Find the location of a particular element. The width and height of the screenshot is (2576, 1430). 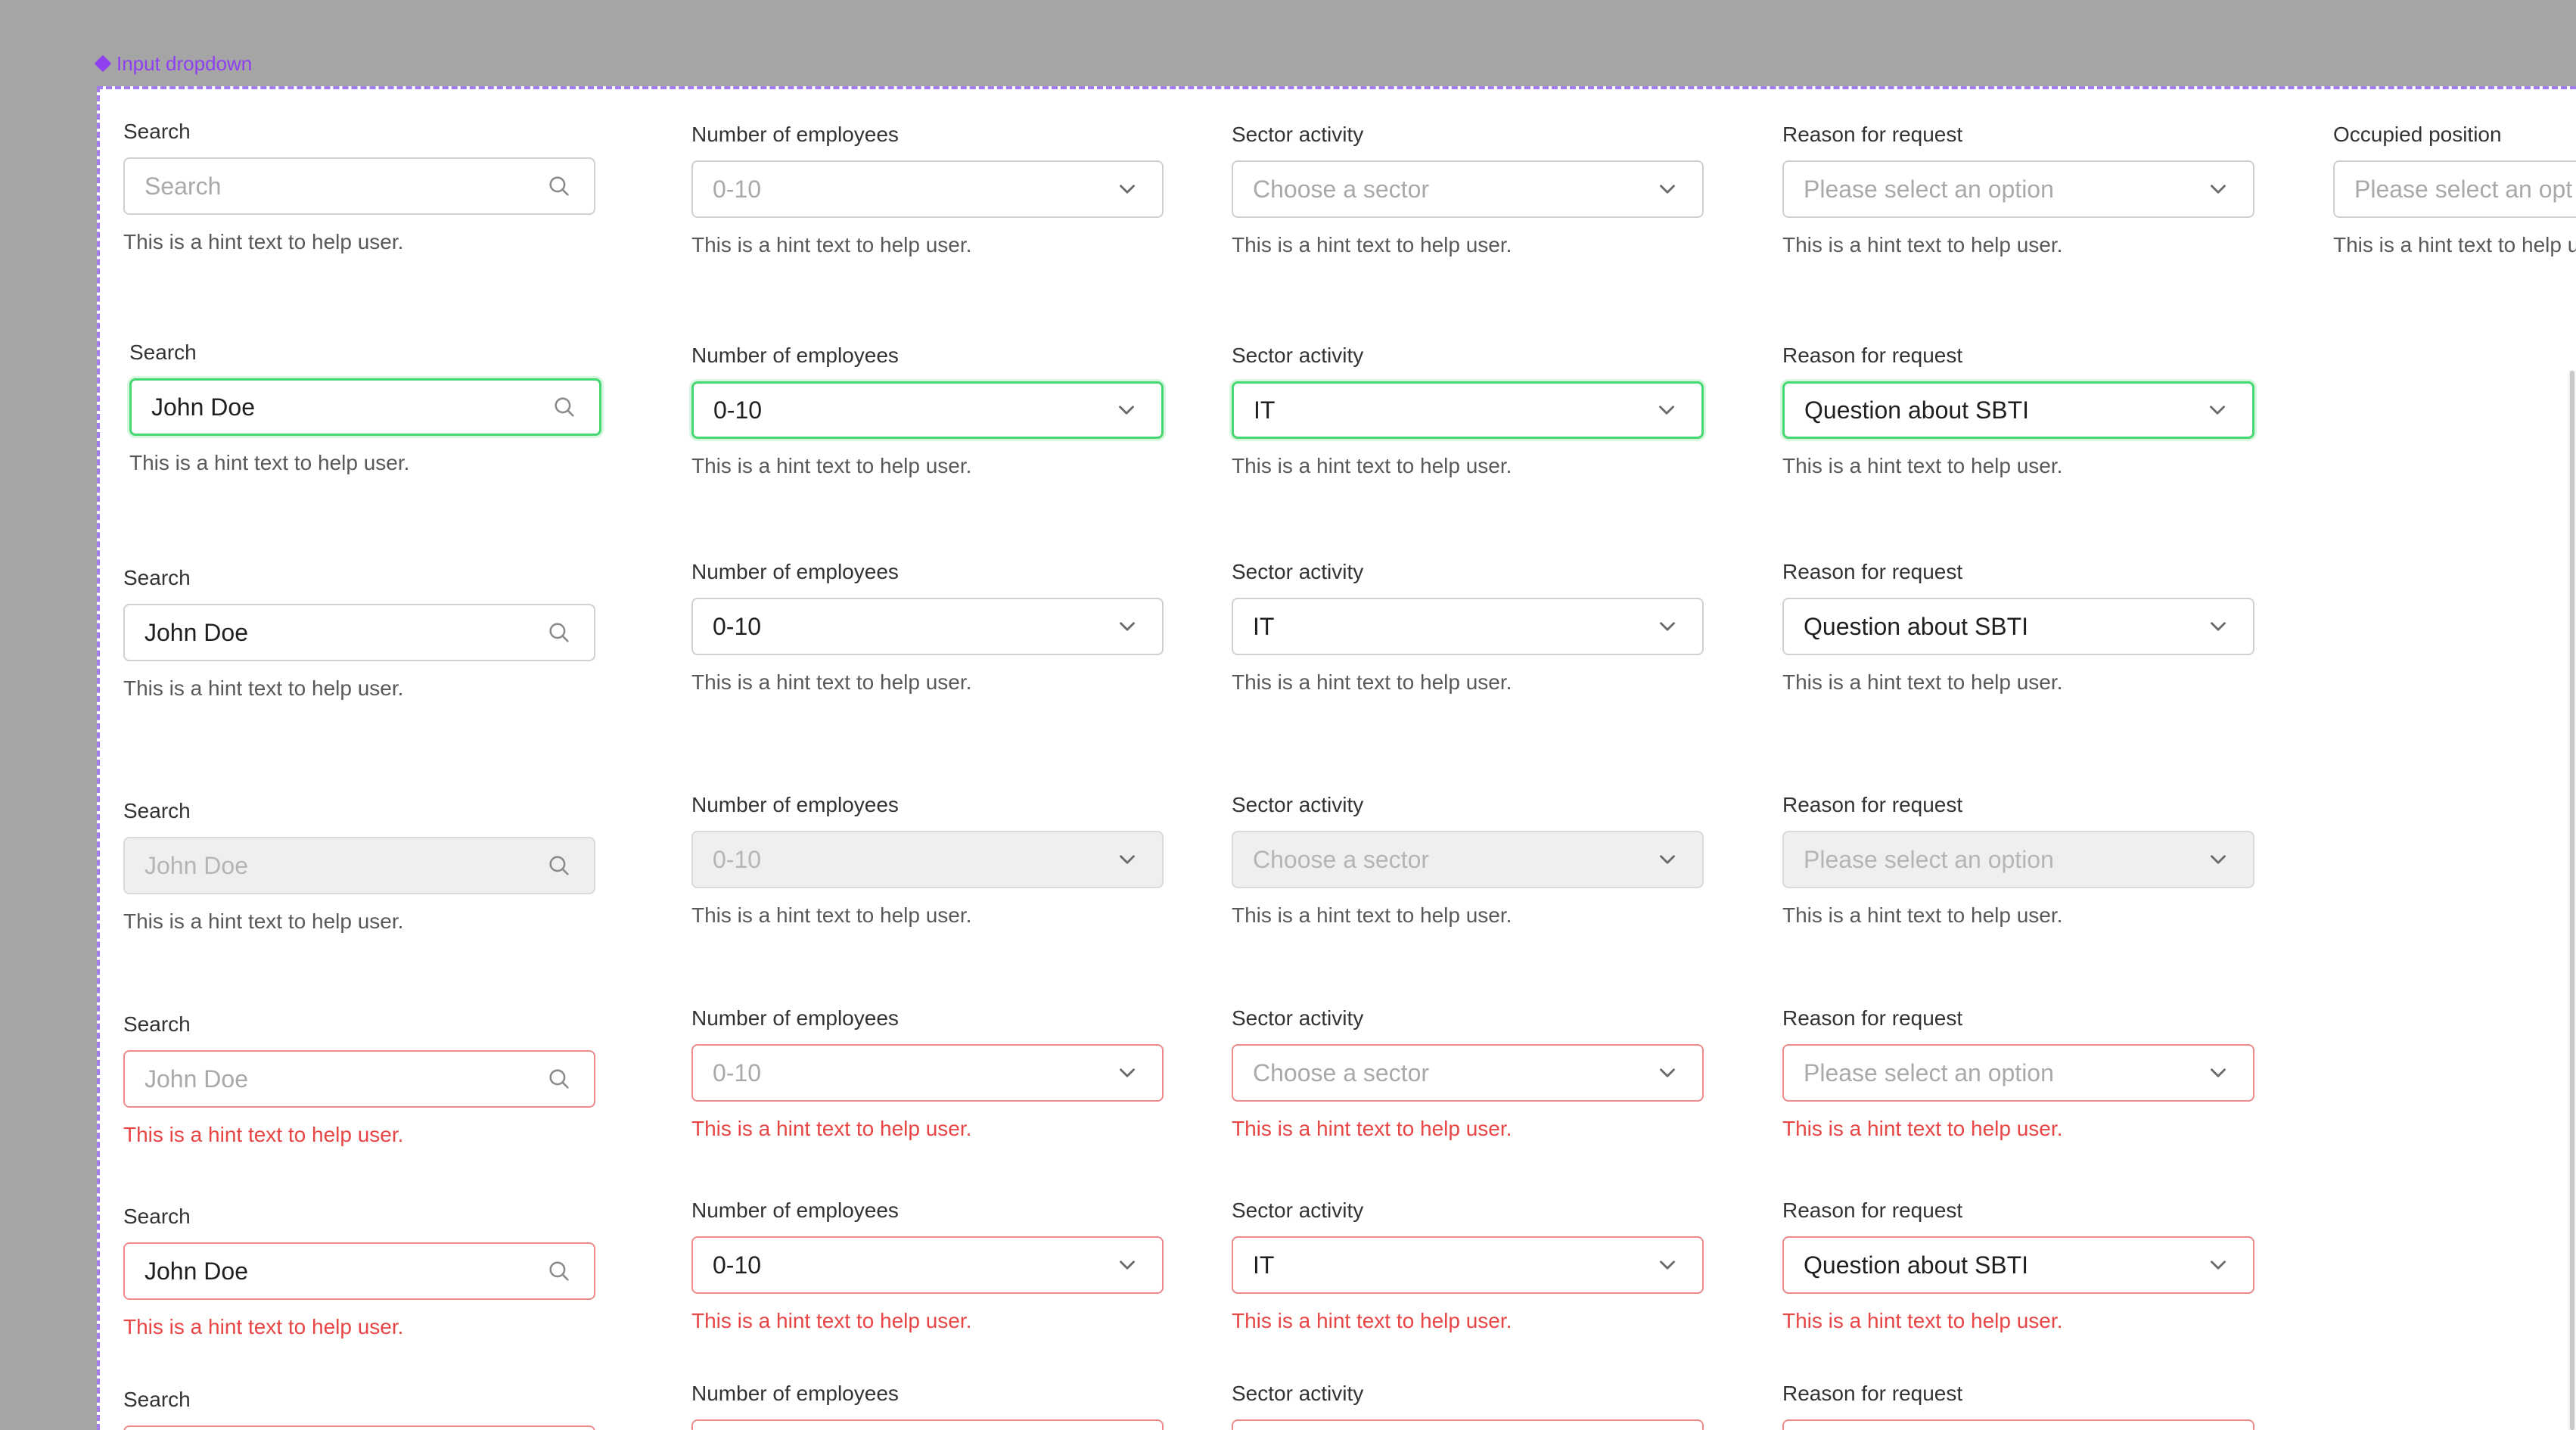

search-input is located at coordinates (359, 1427).